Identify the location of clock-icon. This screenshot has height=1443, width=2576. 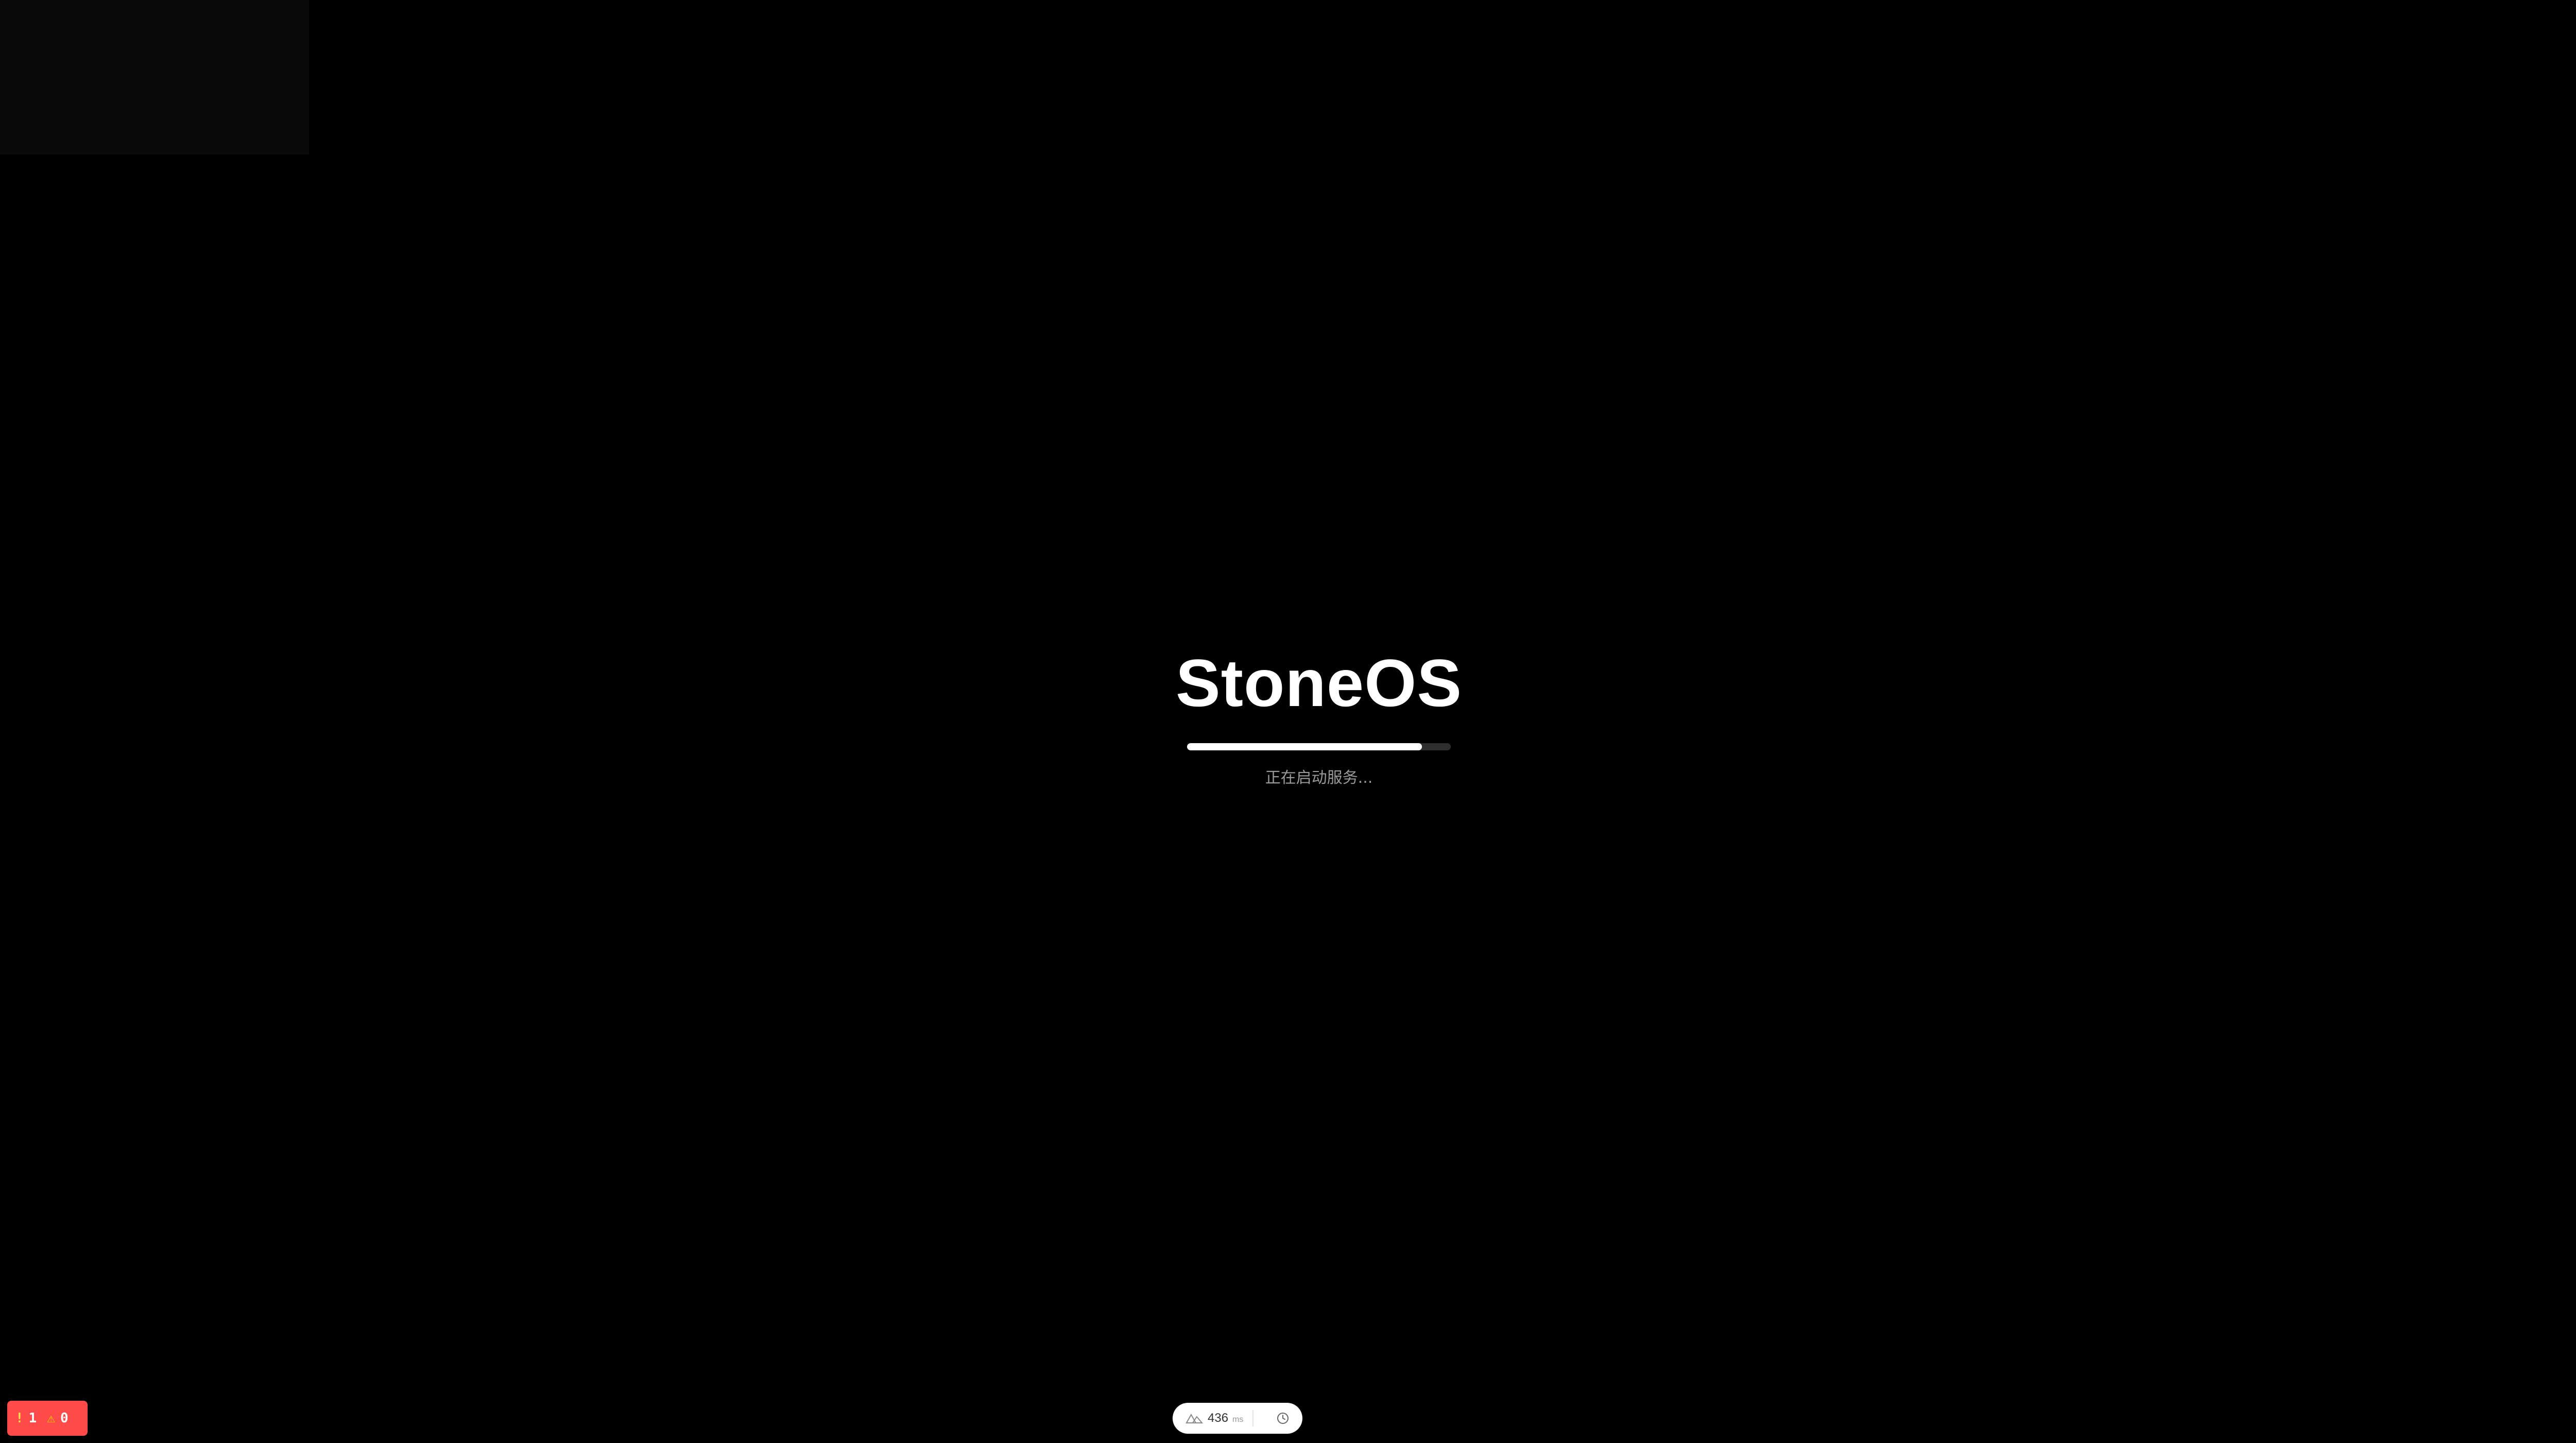
(1283, 1418).